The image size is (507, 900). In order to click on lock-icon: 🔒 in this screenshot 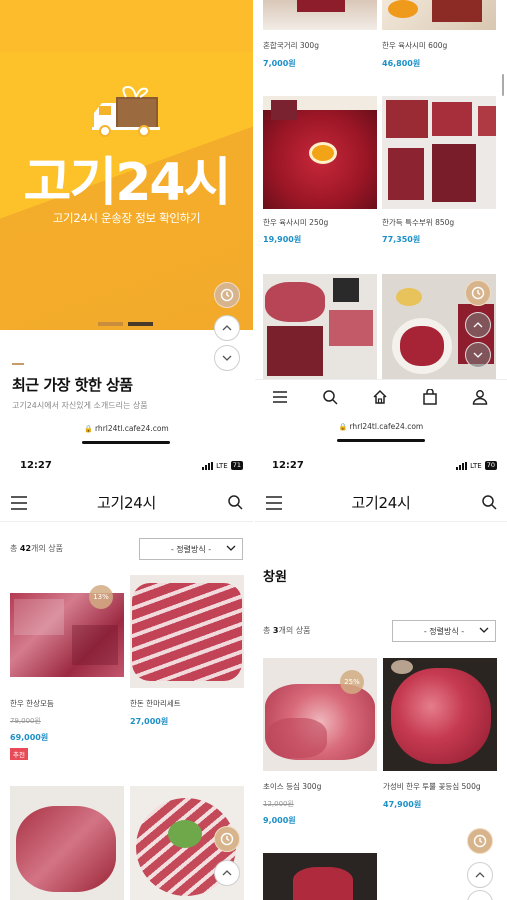, I will do `click(343, 427)`.